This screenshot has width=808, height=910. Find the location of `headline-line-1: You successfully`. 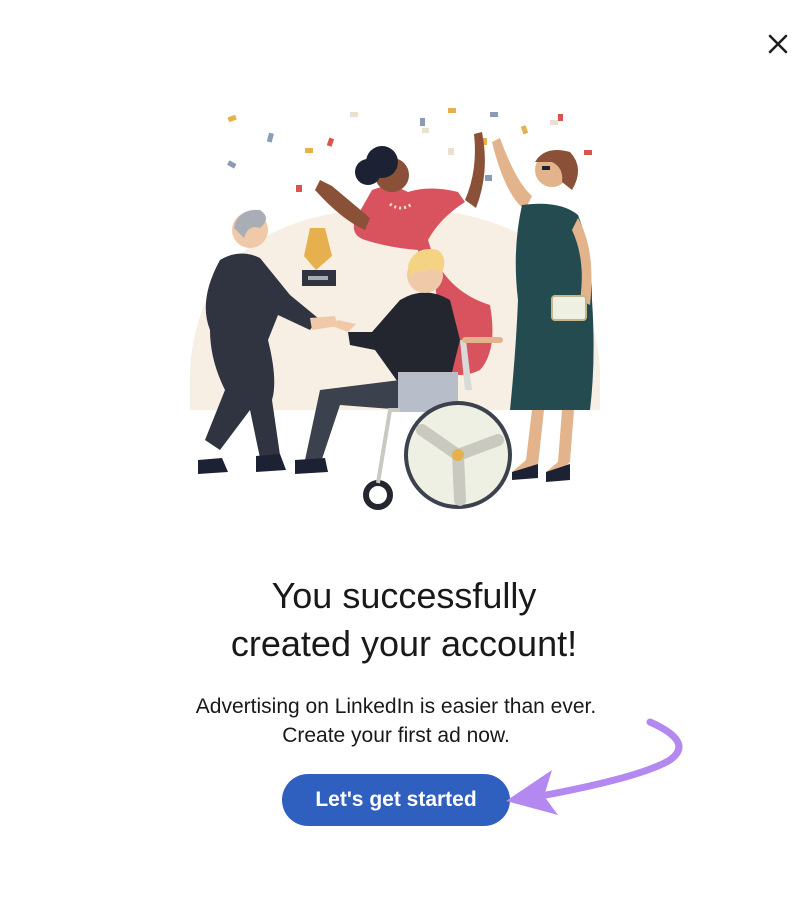

headline-line-1: You successfully is located at coordinates (404, 595).